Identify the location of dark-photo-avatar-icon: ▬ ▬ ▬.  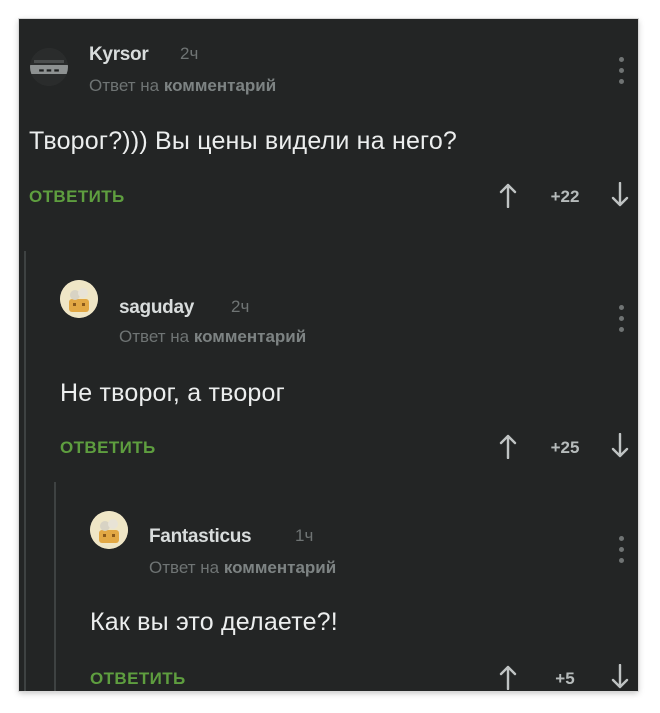
(49, 67).